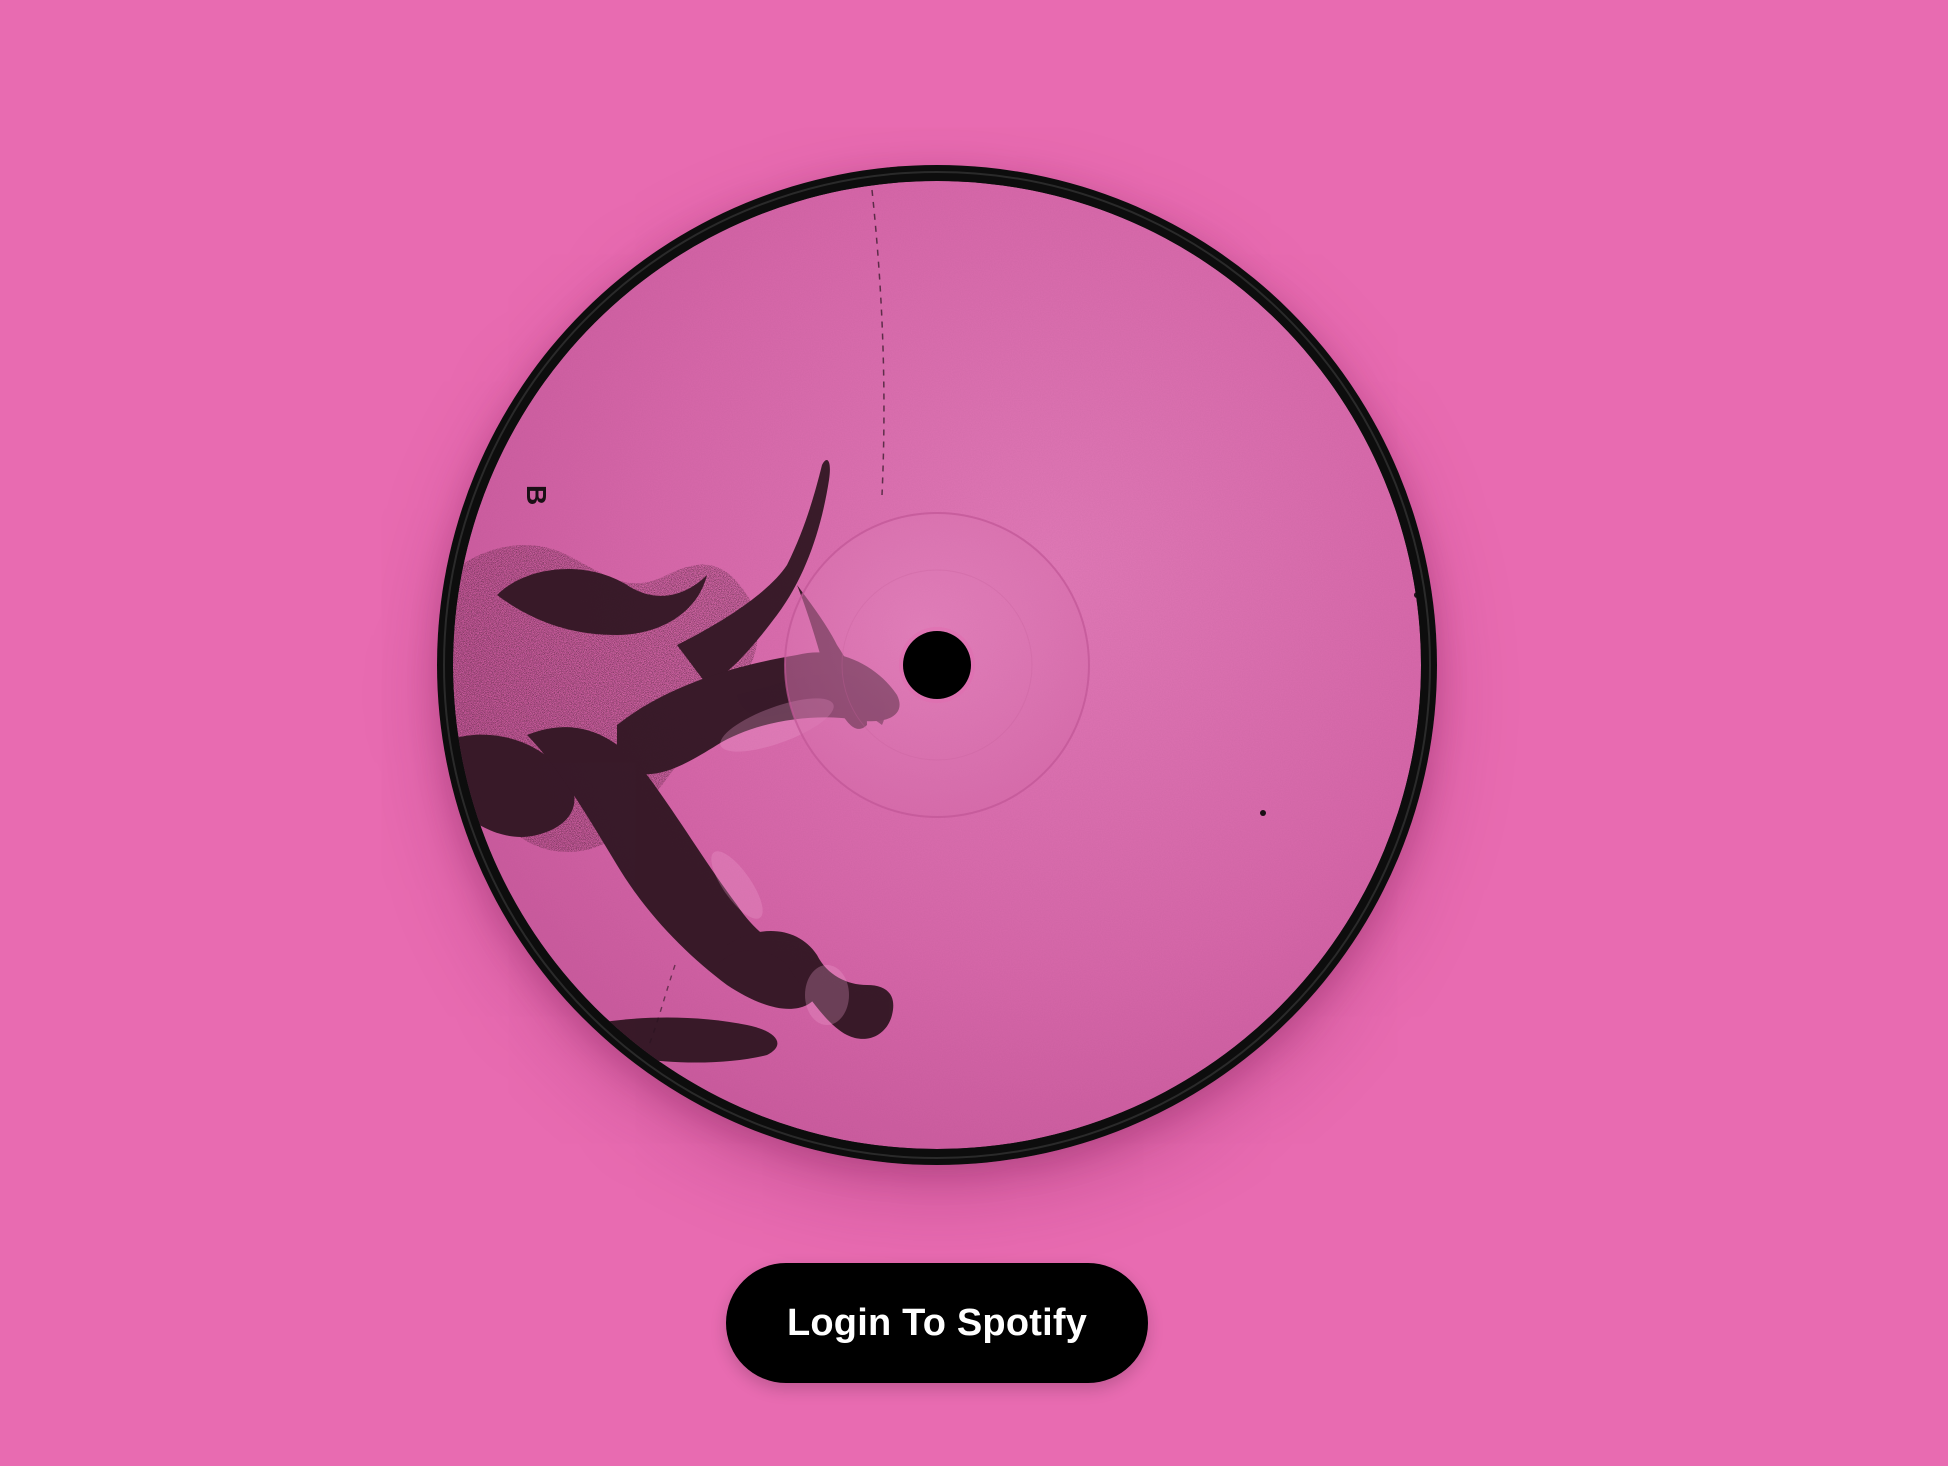  I want to click on login-to-spotify-button: Login To Spotify, so click(937, 1323).